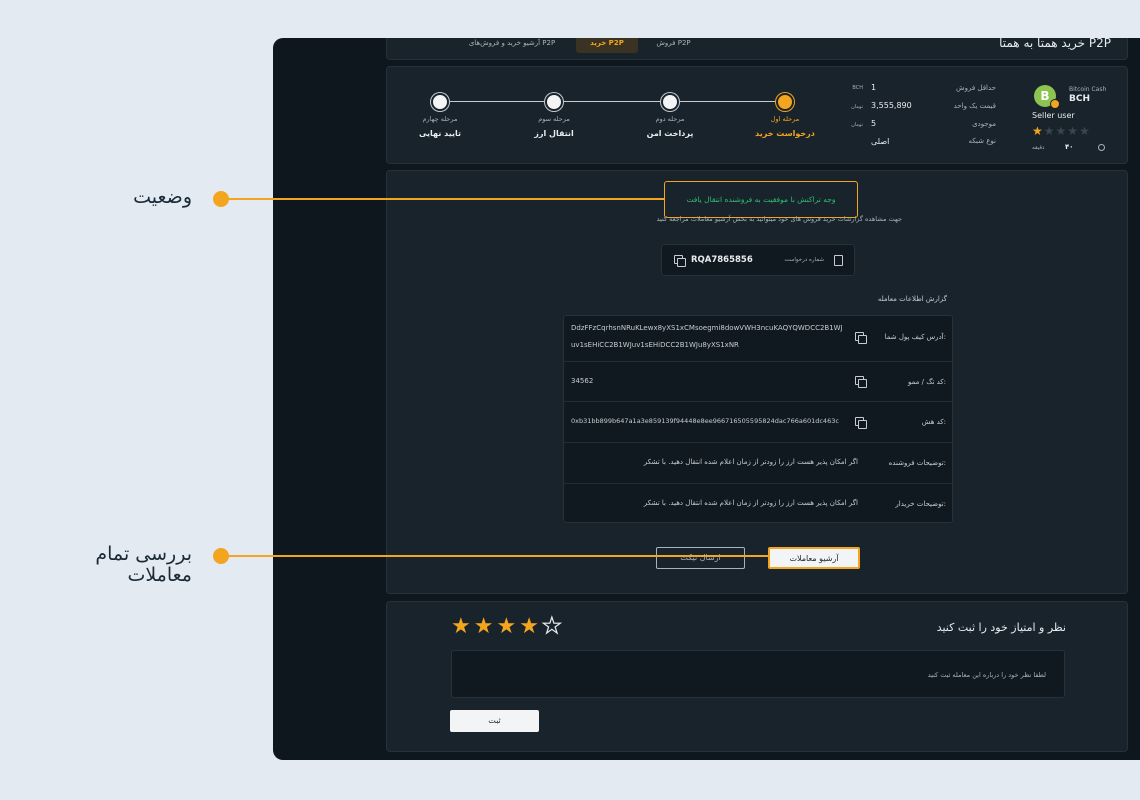 The width and height of the screenshot is (1140, 800). I want to click on seller-notes-label: توضیحات فروشنده:, so click(917, 463).